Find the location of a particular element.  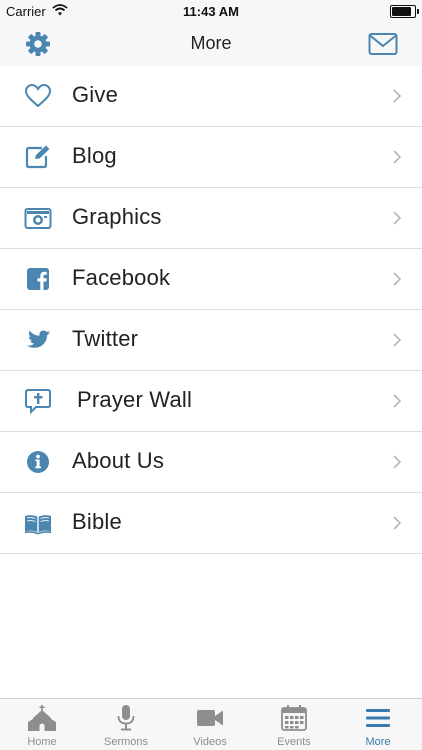

tab-label: More is located at coordinates (378, 742).